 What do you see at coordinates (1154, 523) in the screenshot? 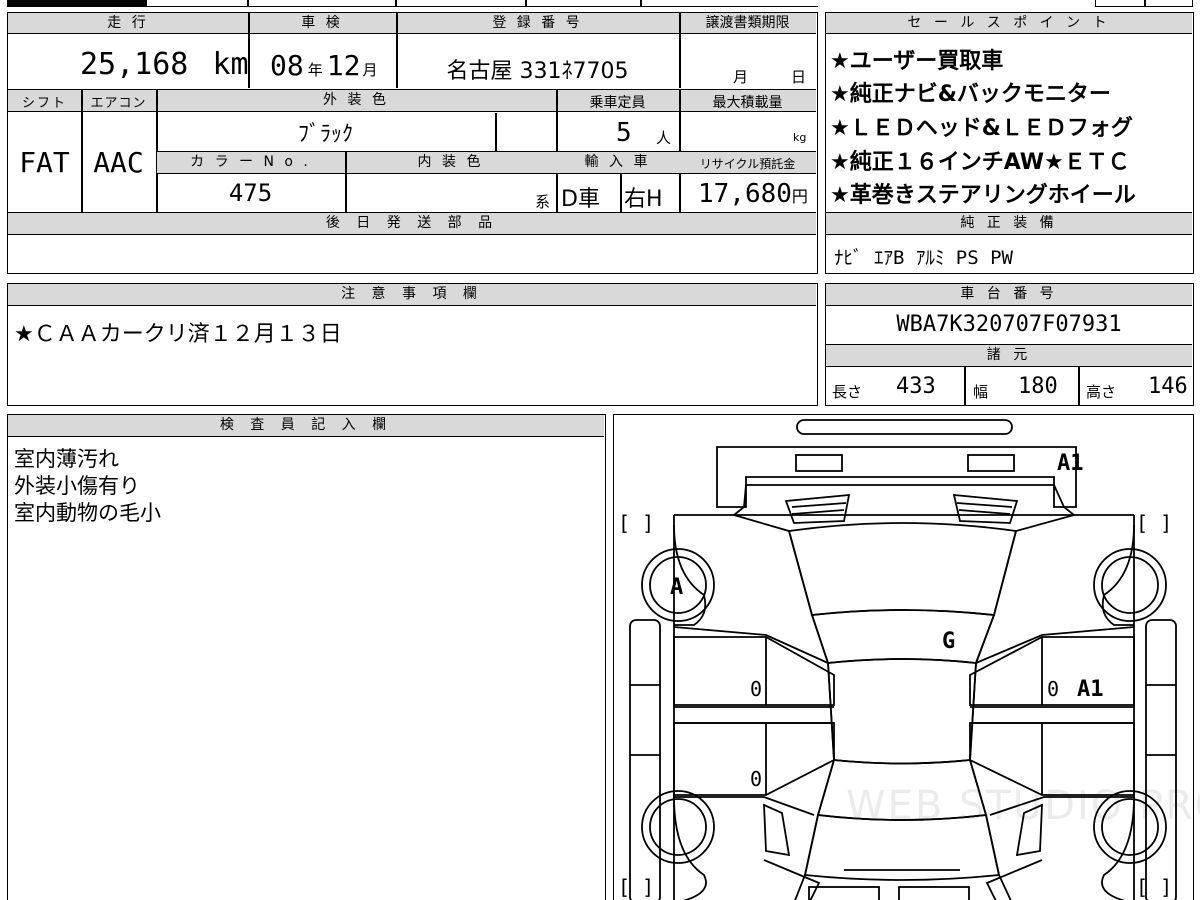
I see `bracket-top-right: [ ]` at bounding box center [1154, 523].